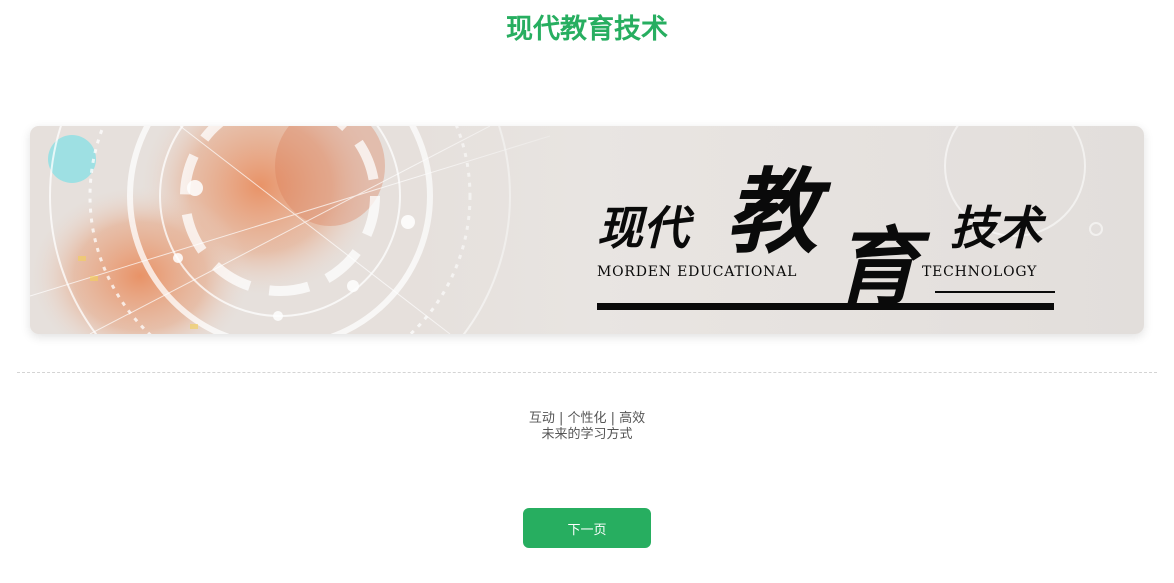 The width and height of the screenshot is (1174, 583). I want to click on page-title: 现代教育技术, so click(587, 29).